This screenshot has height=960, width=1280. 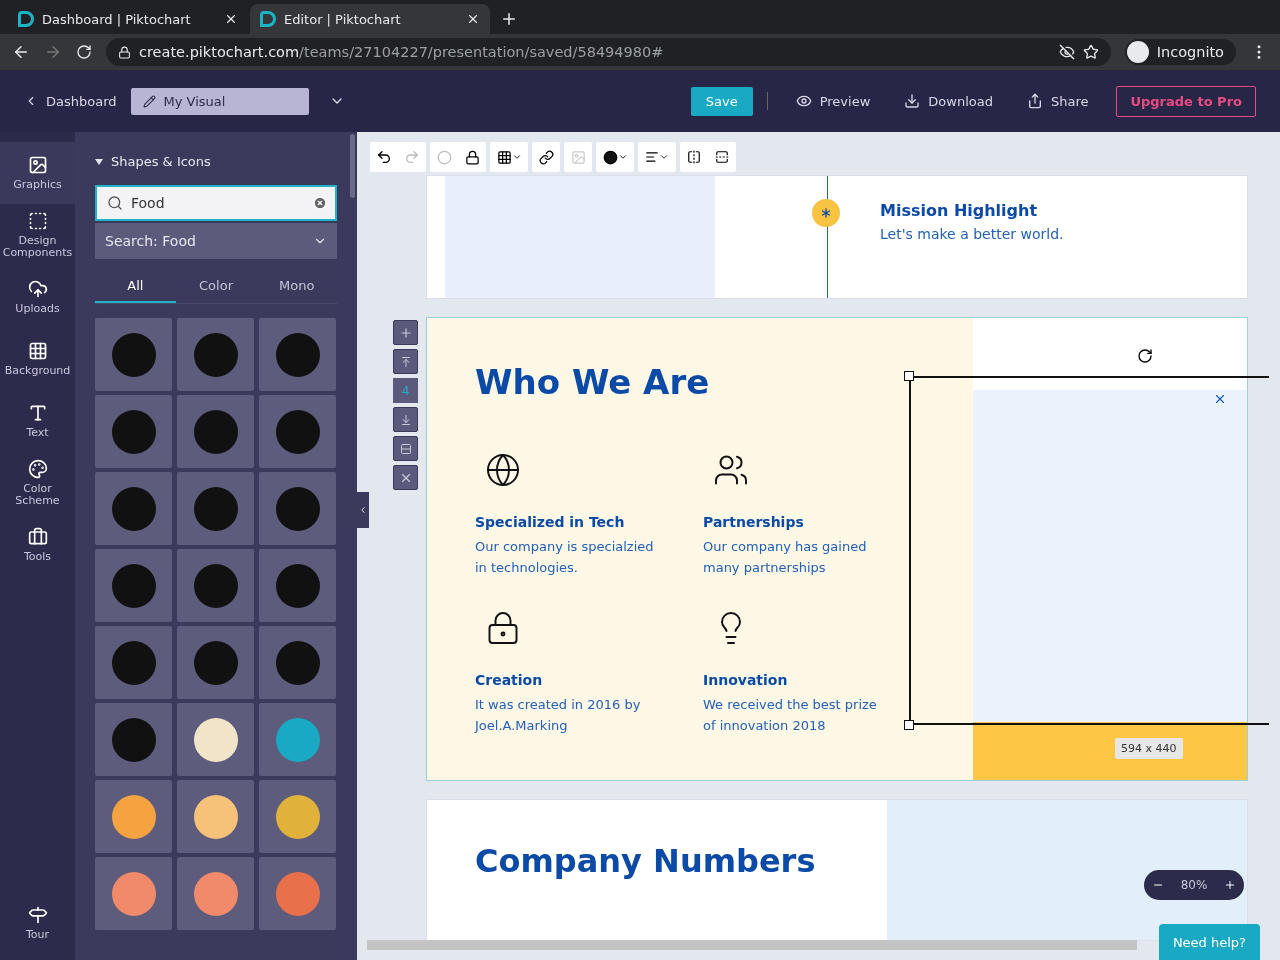 What do you see at coordinates (504, 157) in the screenshot?
I see `grid-icon` at bounding box center [504, 157].